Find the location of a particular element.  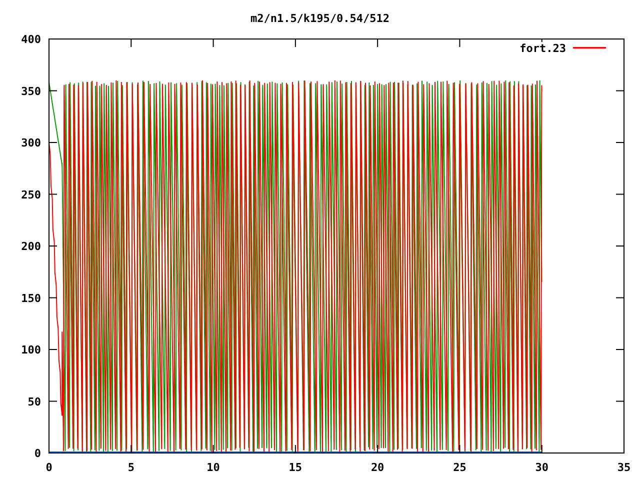

axis-label: 50 is located at coordinates (34, 401).